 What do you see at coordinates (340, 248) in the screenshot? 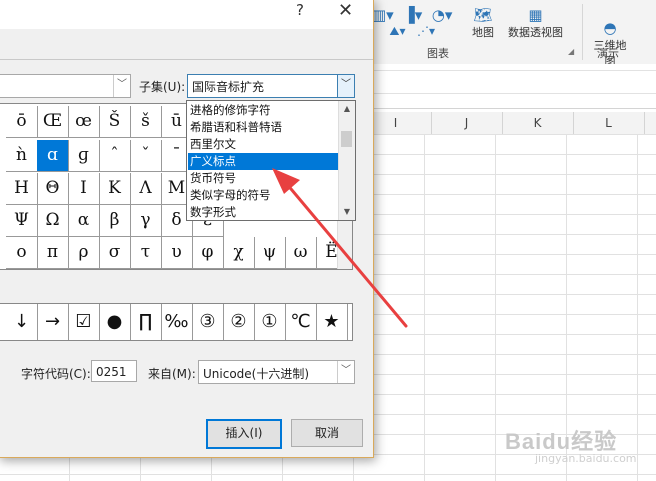
I see `annotation-arrow-icon` at bounding box center [340, 248].